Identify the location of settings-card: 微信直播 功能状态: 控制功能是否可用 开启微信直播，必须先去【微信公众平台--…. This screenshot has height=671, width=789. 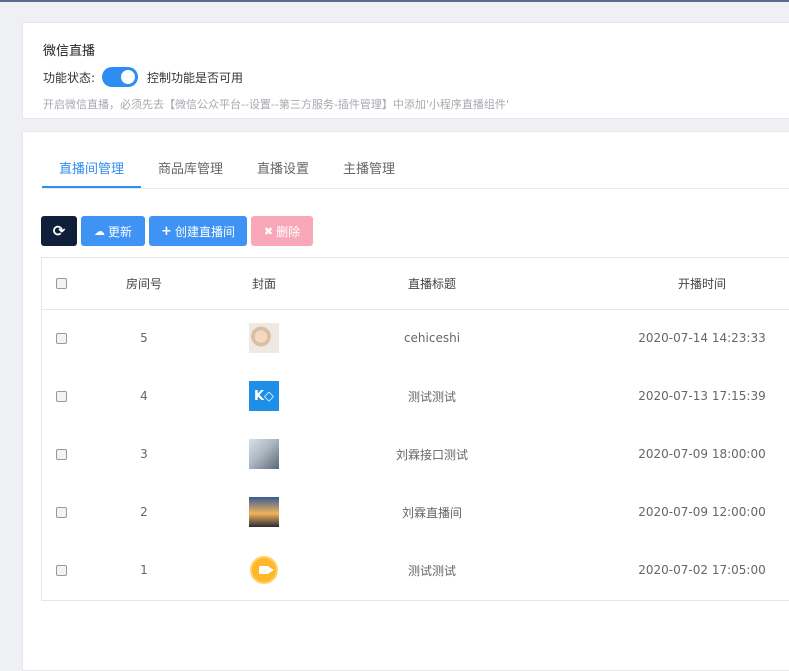
(405, 70).